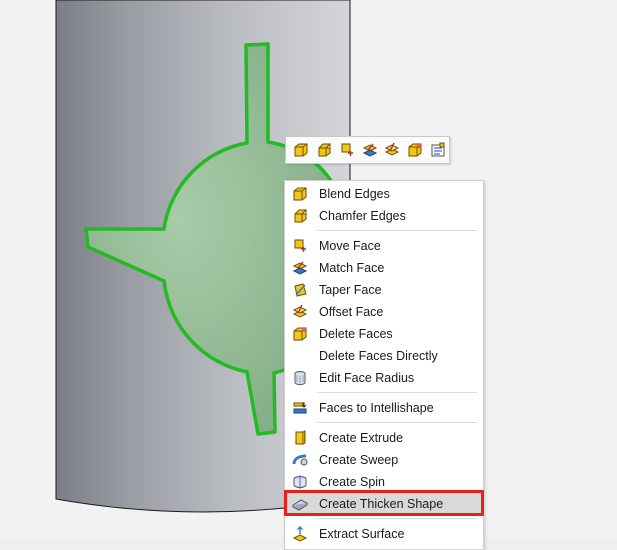  I want to click on menu-item-label: Match Face, so click(352, 268).